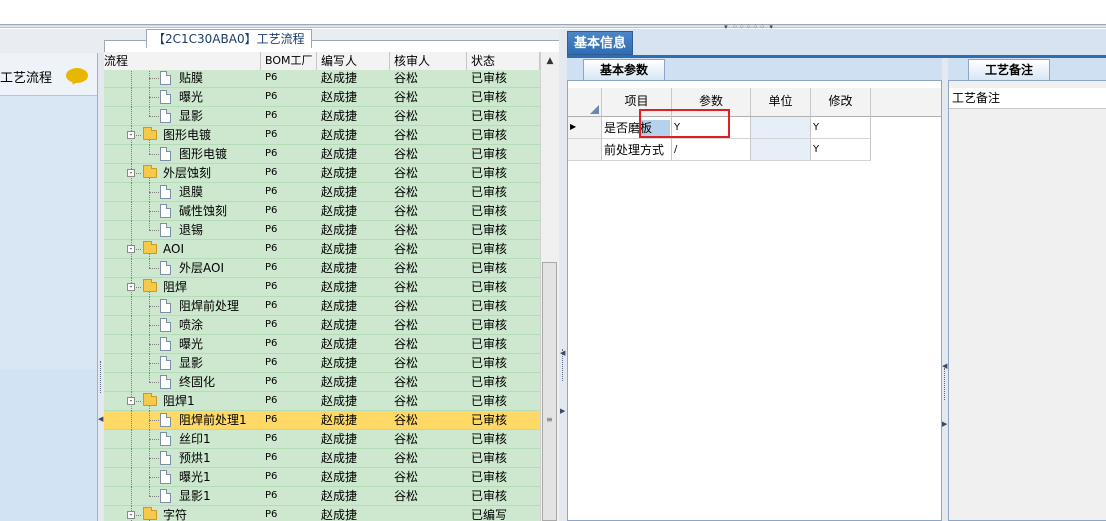 Image resolution: width=1106 pixels, height=521 pixels. I want to click on tree-row: 图形电镀 P6 赵成捷 谷松 已审核, so click(322, 154).